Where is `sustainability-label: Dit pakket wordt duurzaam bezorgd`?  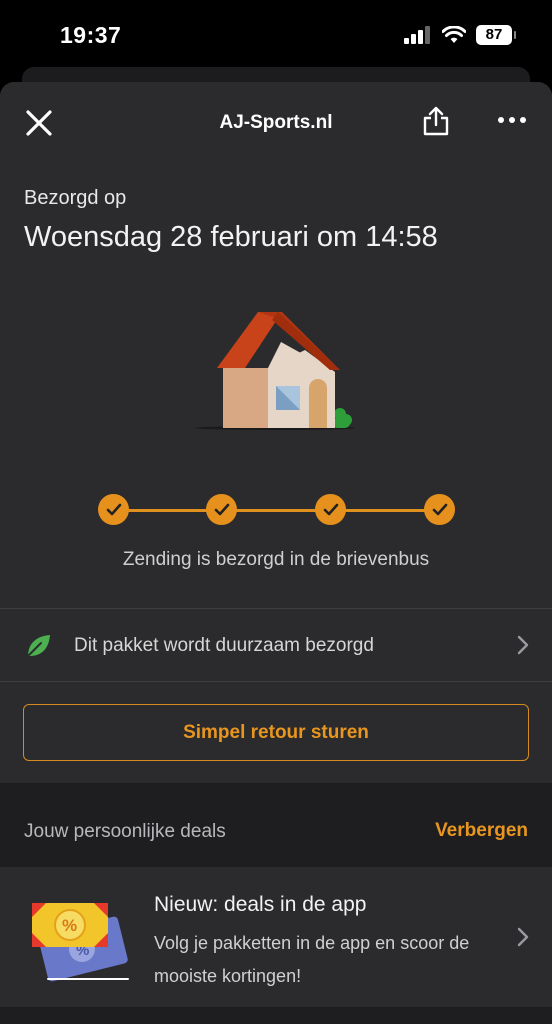 sustainability-label: Dit pakket wordt duurzaam bezorgd is located at coordinates (224, 645).